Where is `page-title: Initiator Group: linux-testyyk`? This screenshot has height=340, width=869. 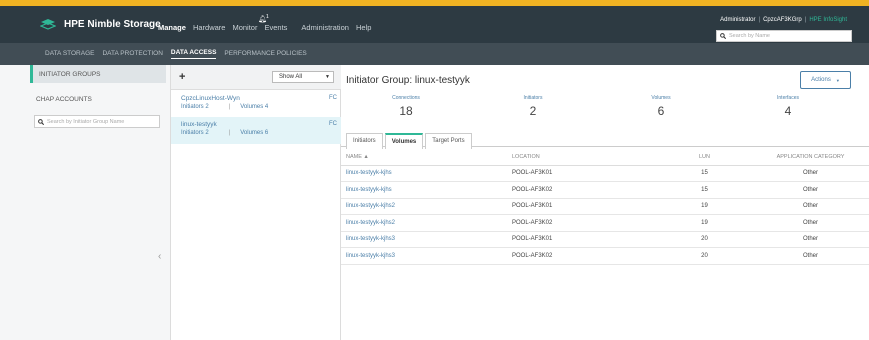 page-title: Initiator Group: linux-testyyk is located at coordinates (408, 80).